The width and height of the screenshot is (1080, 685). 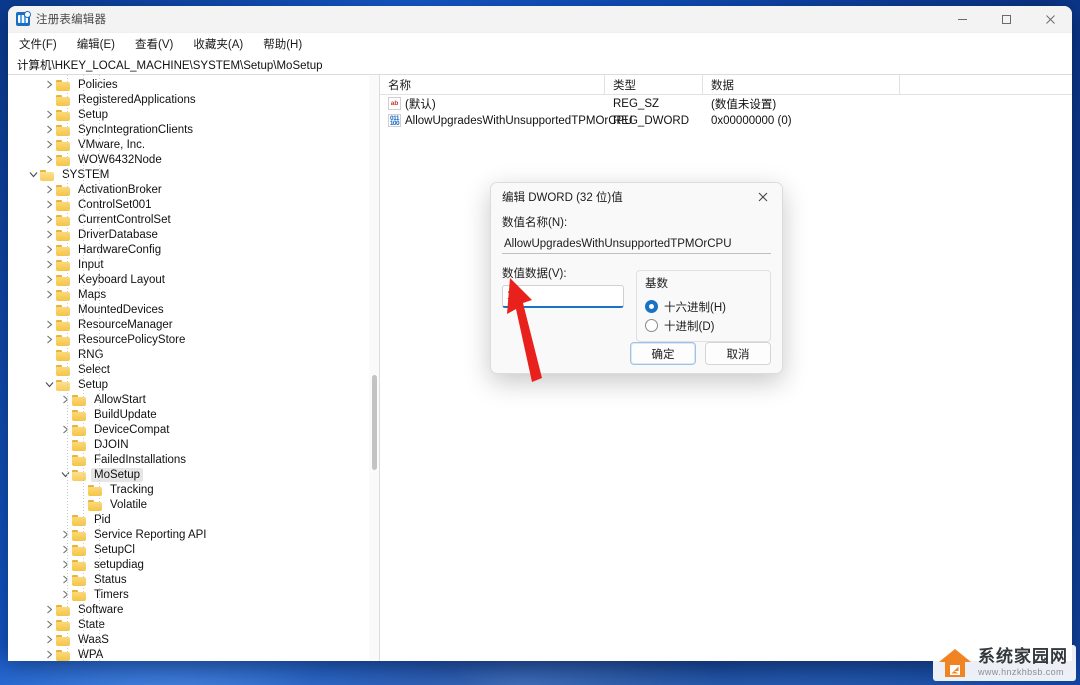 What do you see at coordinates (188, 324) in the screenshot?
I see `tree-item-resourcemanager: ResourceManager` at bounding box center [188, 324].